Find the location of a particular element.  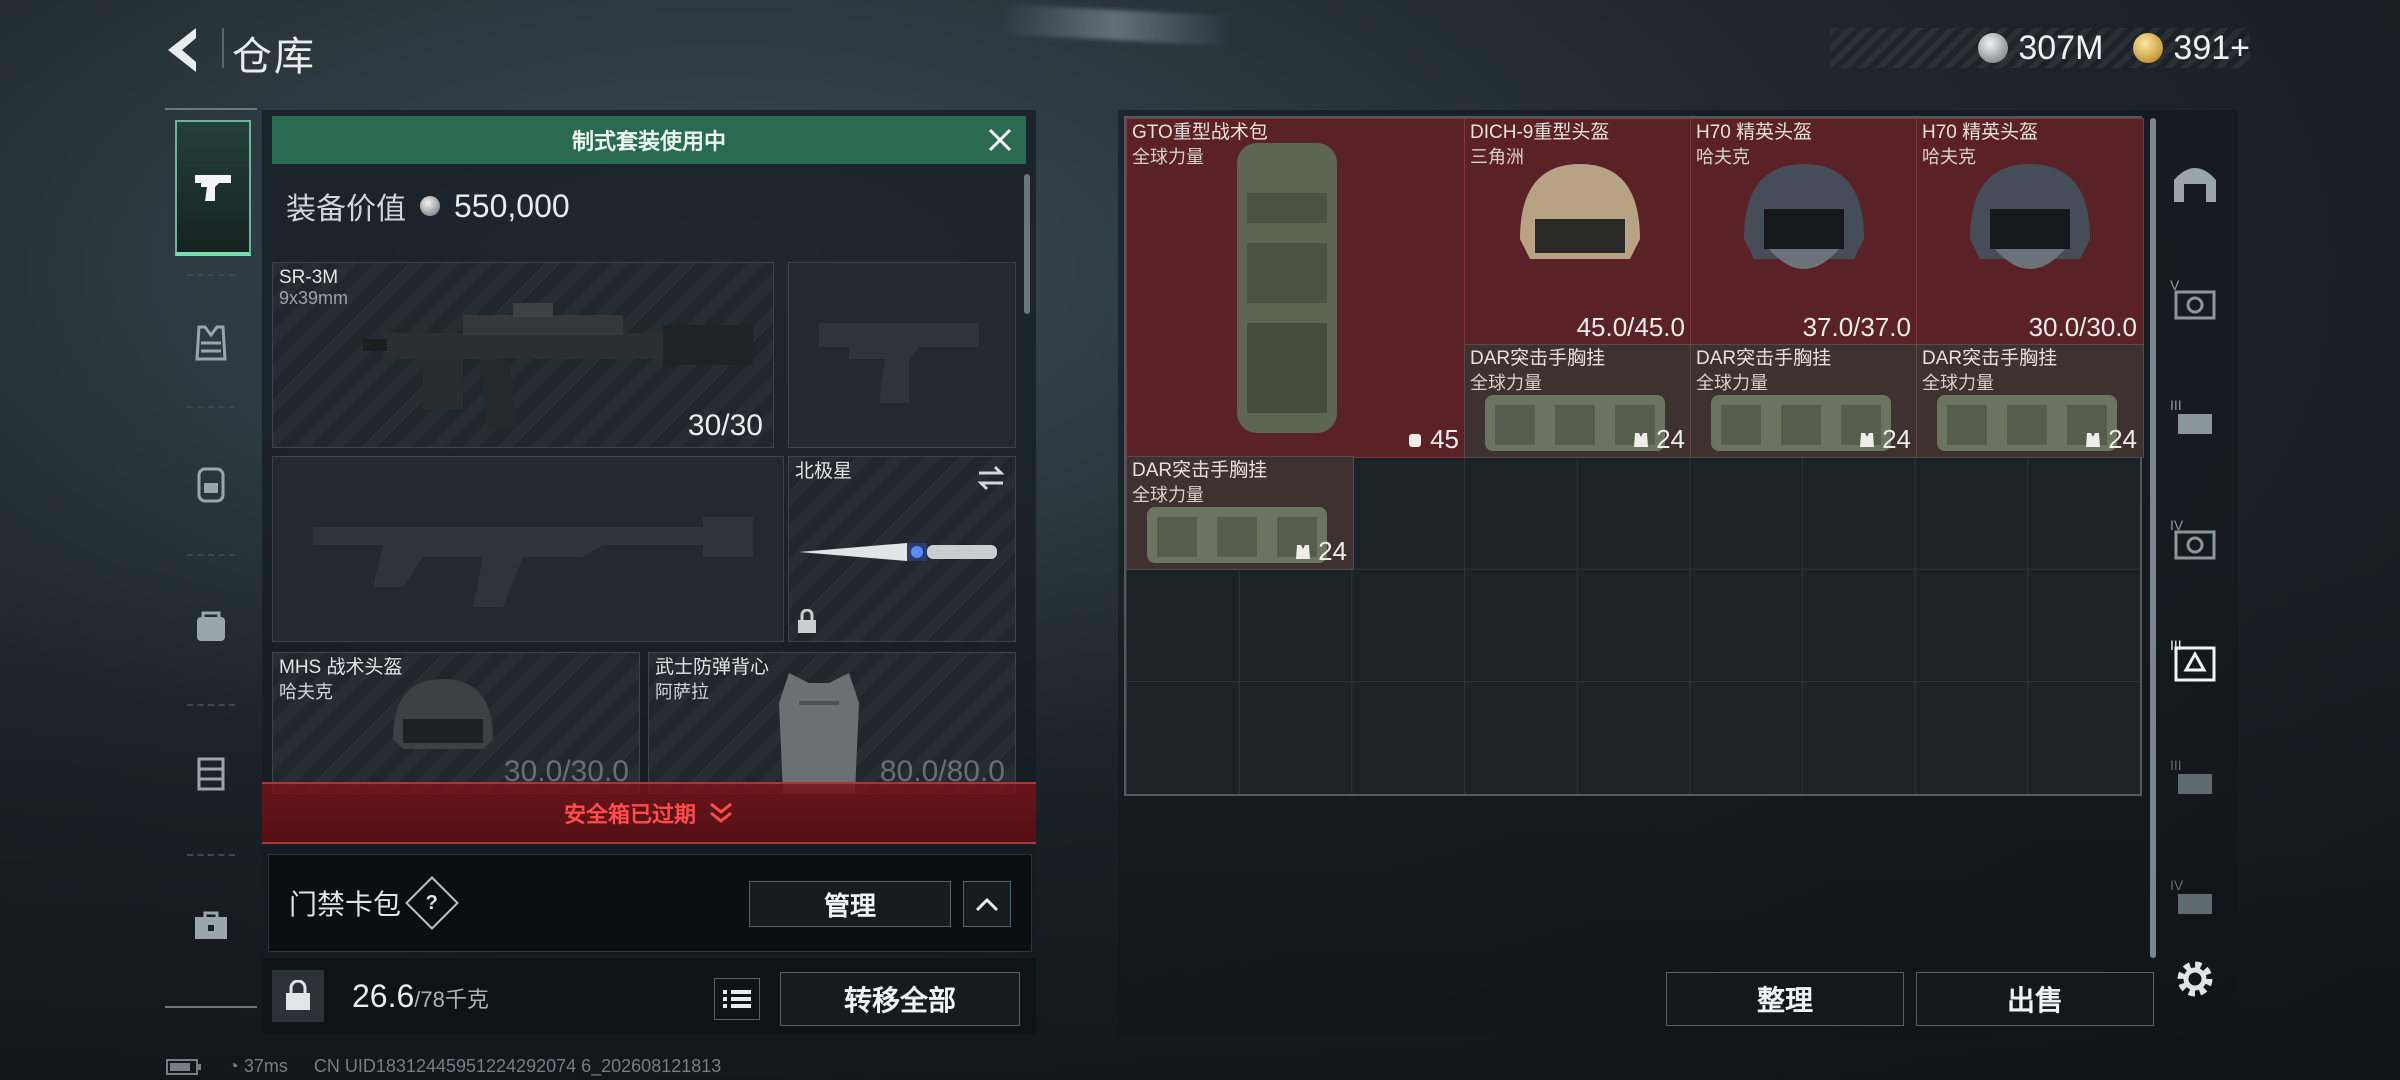

storage-page-main is located at coordinates (2195, 181).